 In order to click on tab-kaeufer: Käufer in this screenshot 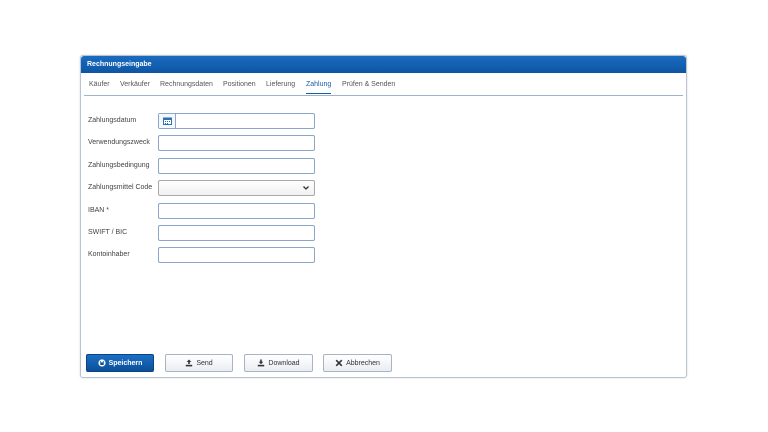, I will do `click(99, 84)`.